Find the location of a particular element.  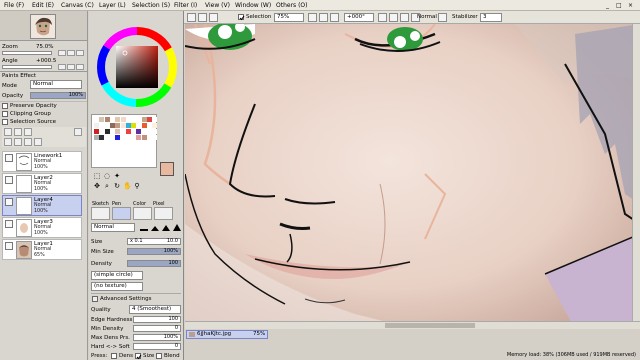

rect-select-icon: ⬚ is located at coordinates (97, 176).